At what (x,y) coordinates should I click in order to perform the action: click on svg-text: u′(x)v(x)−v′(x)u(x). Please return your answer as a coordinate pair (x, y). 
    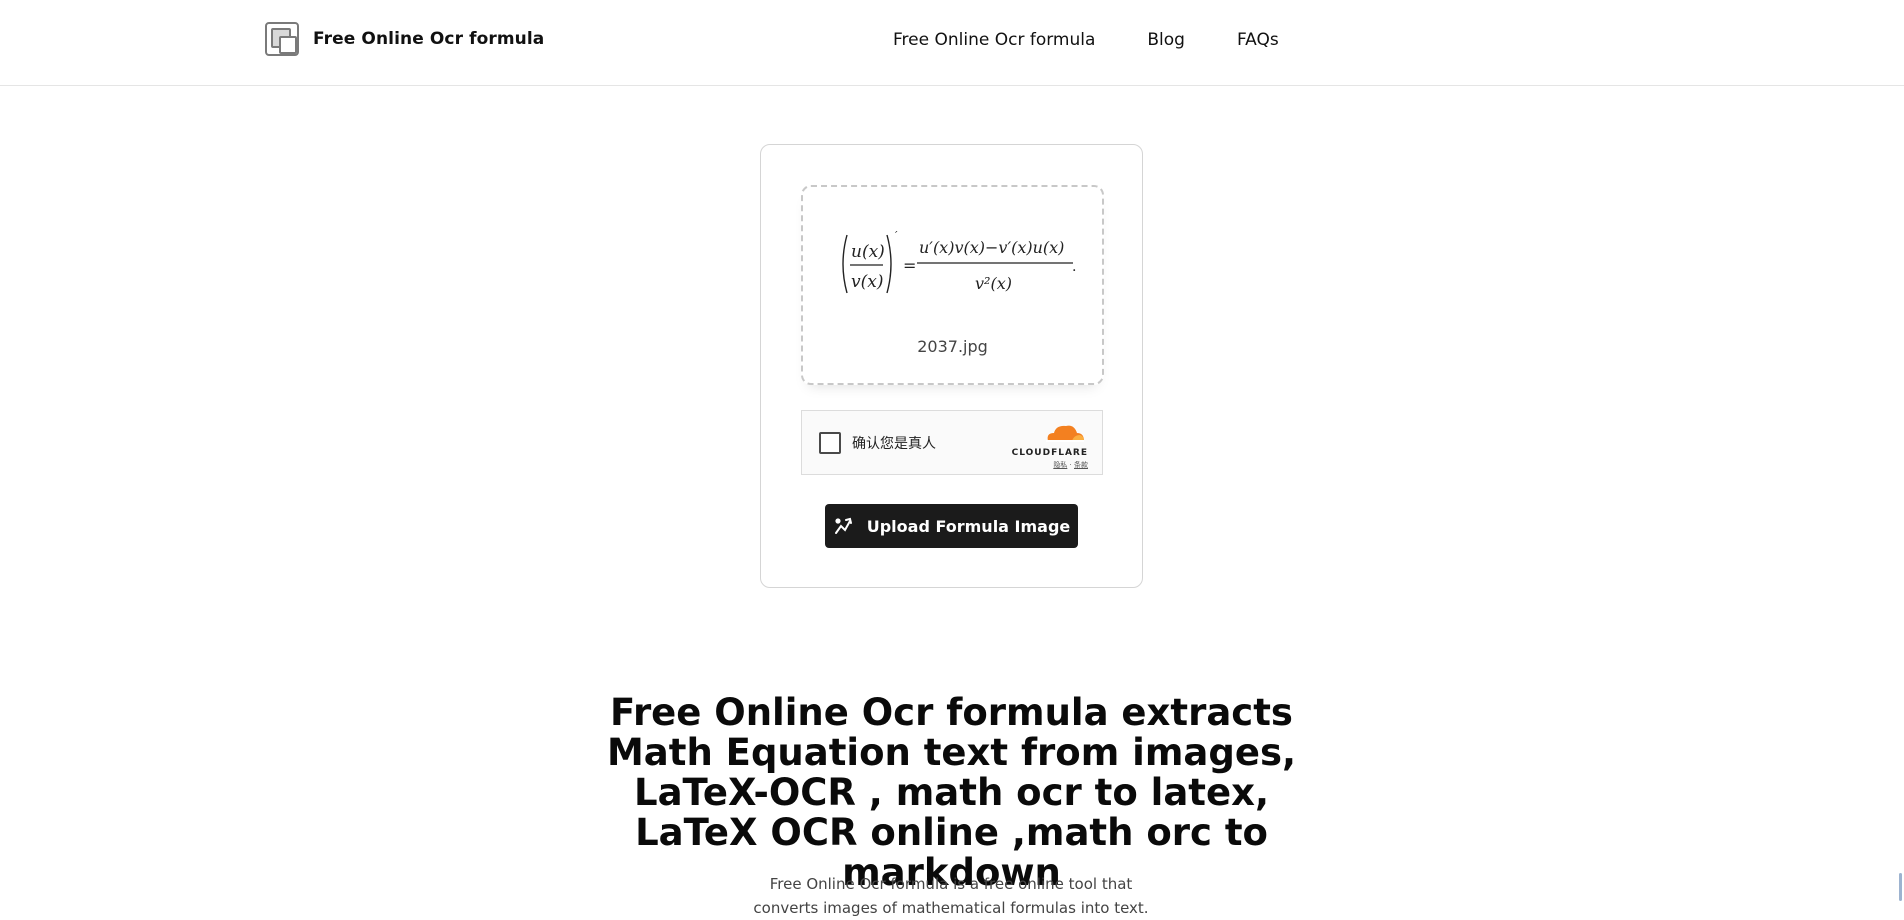
    Looking at the image, I should click on (991, 247).